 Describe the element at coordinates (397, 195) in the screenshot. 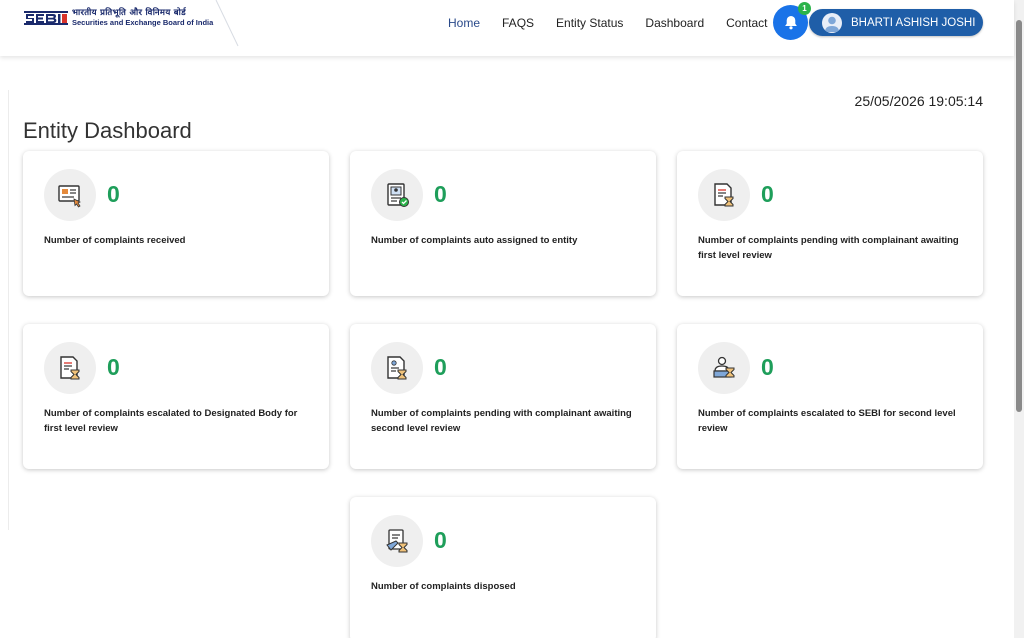

I see `auto-assigned-icon` at that location.